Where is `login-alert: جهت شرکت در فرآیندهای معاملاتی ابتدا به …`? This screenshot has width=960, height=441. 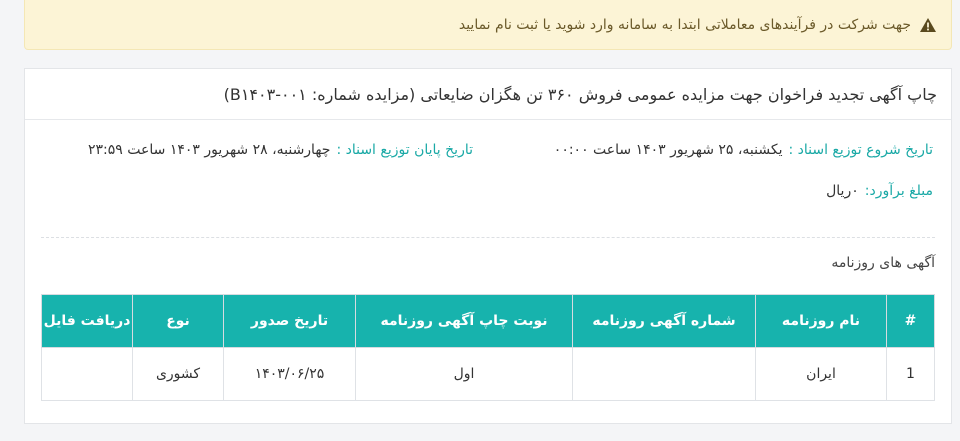
login-alert: جهت شرکت در فرآیندهای معاملاتی ابتدا به … is located at coordinates (488, 25).